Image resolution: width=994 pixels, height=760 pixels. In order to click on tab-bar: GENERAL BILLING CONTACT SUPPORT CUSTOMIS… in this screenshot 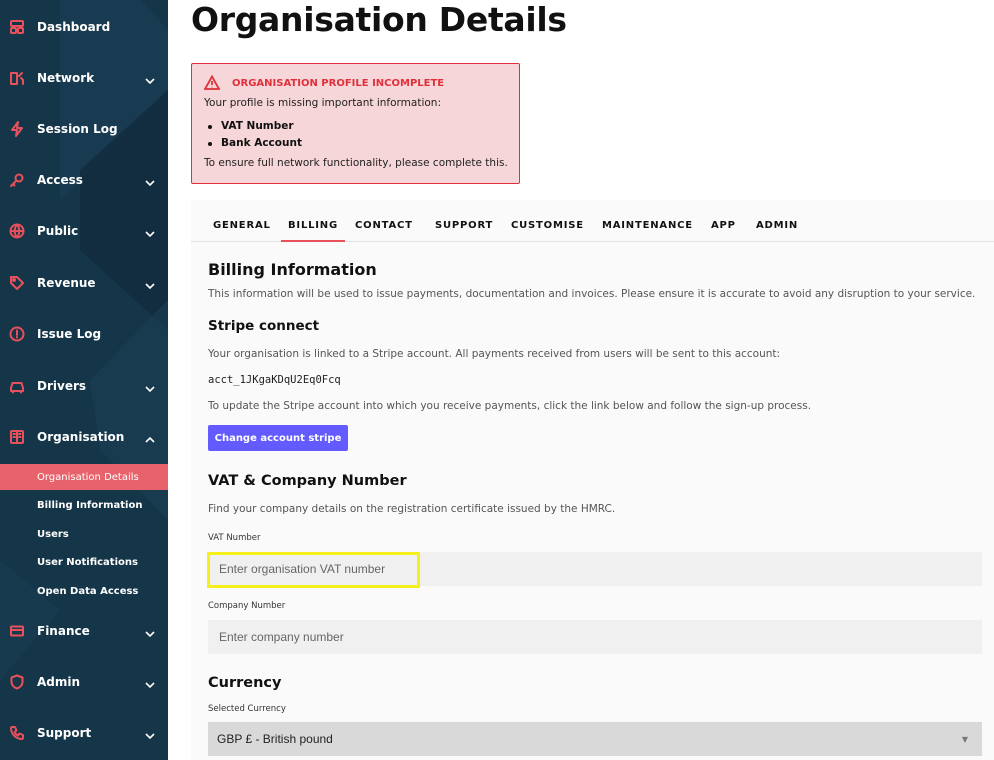, I will do `click(592, 221)`.